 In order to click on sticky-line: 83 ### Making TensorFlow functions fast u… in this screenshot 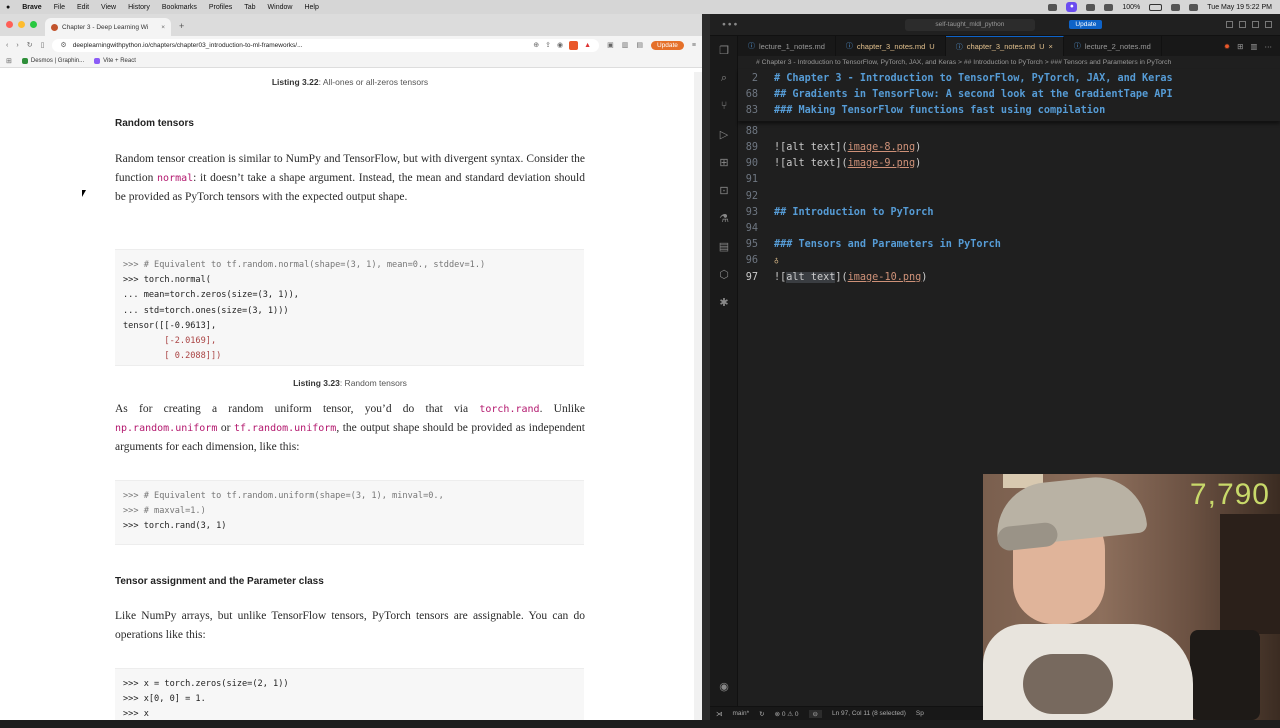, I will do `click(922, 110)`.